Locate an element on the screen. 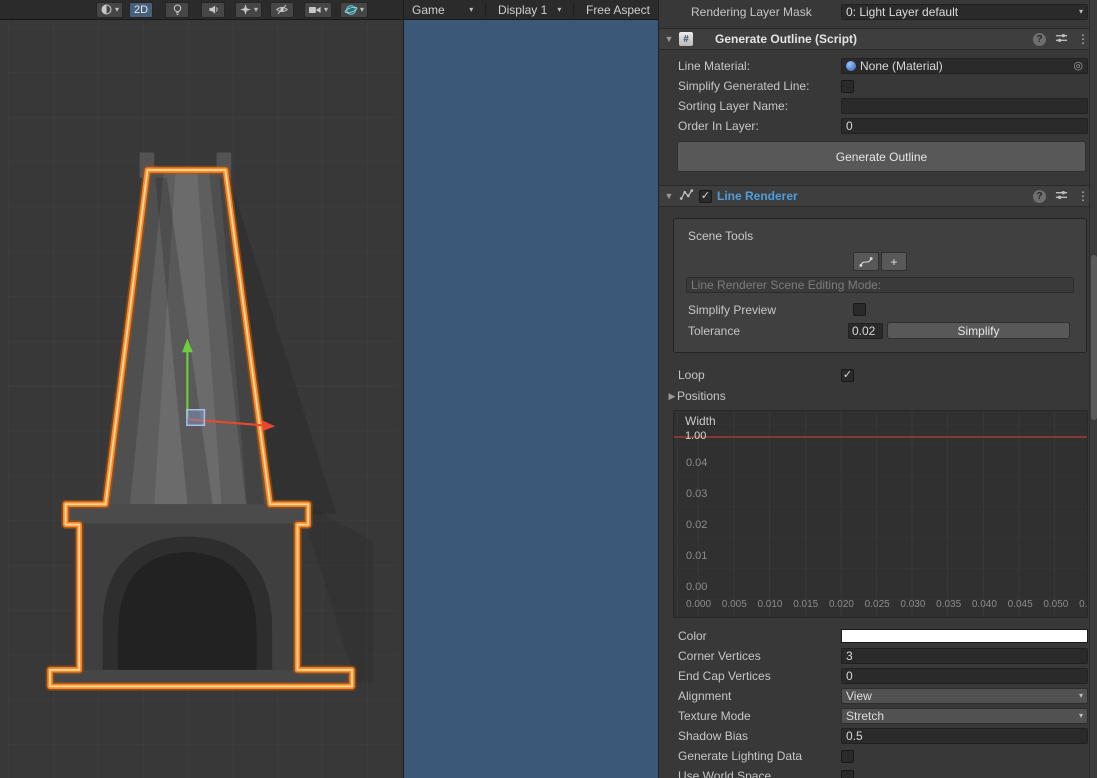 This screenshot has height=778, width=1097. width-grid is located at coordinates (880, 514).